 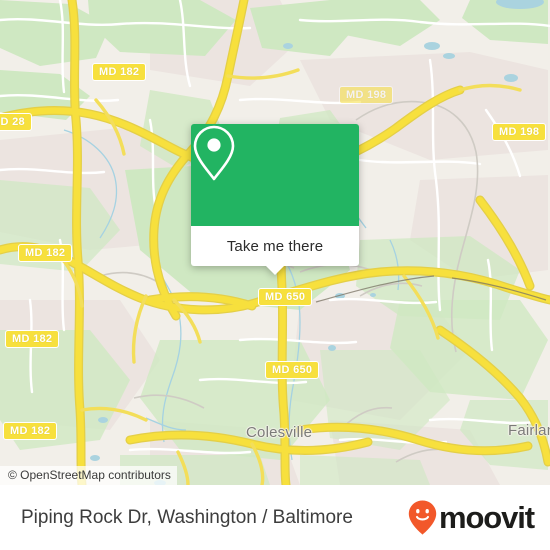 I want to click on road-shield-md182-south: MD 182, so click(x=30, y=431).